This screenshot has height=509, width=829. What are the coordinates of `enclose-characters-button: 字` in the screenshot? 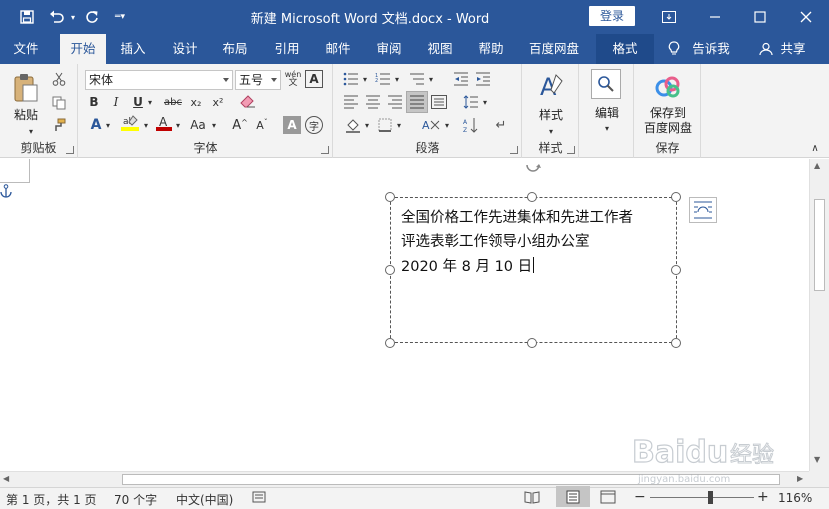 It's located at (314, 125).